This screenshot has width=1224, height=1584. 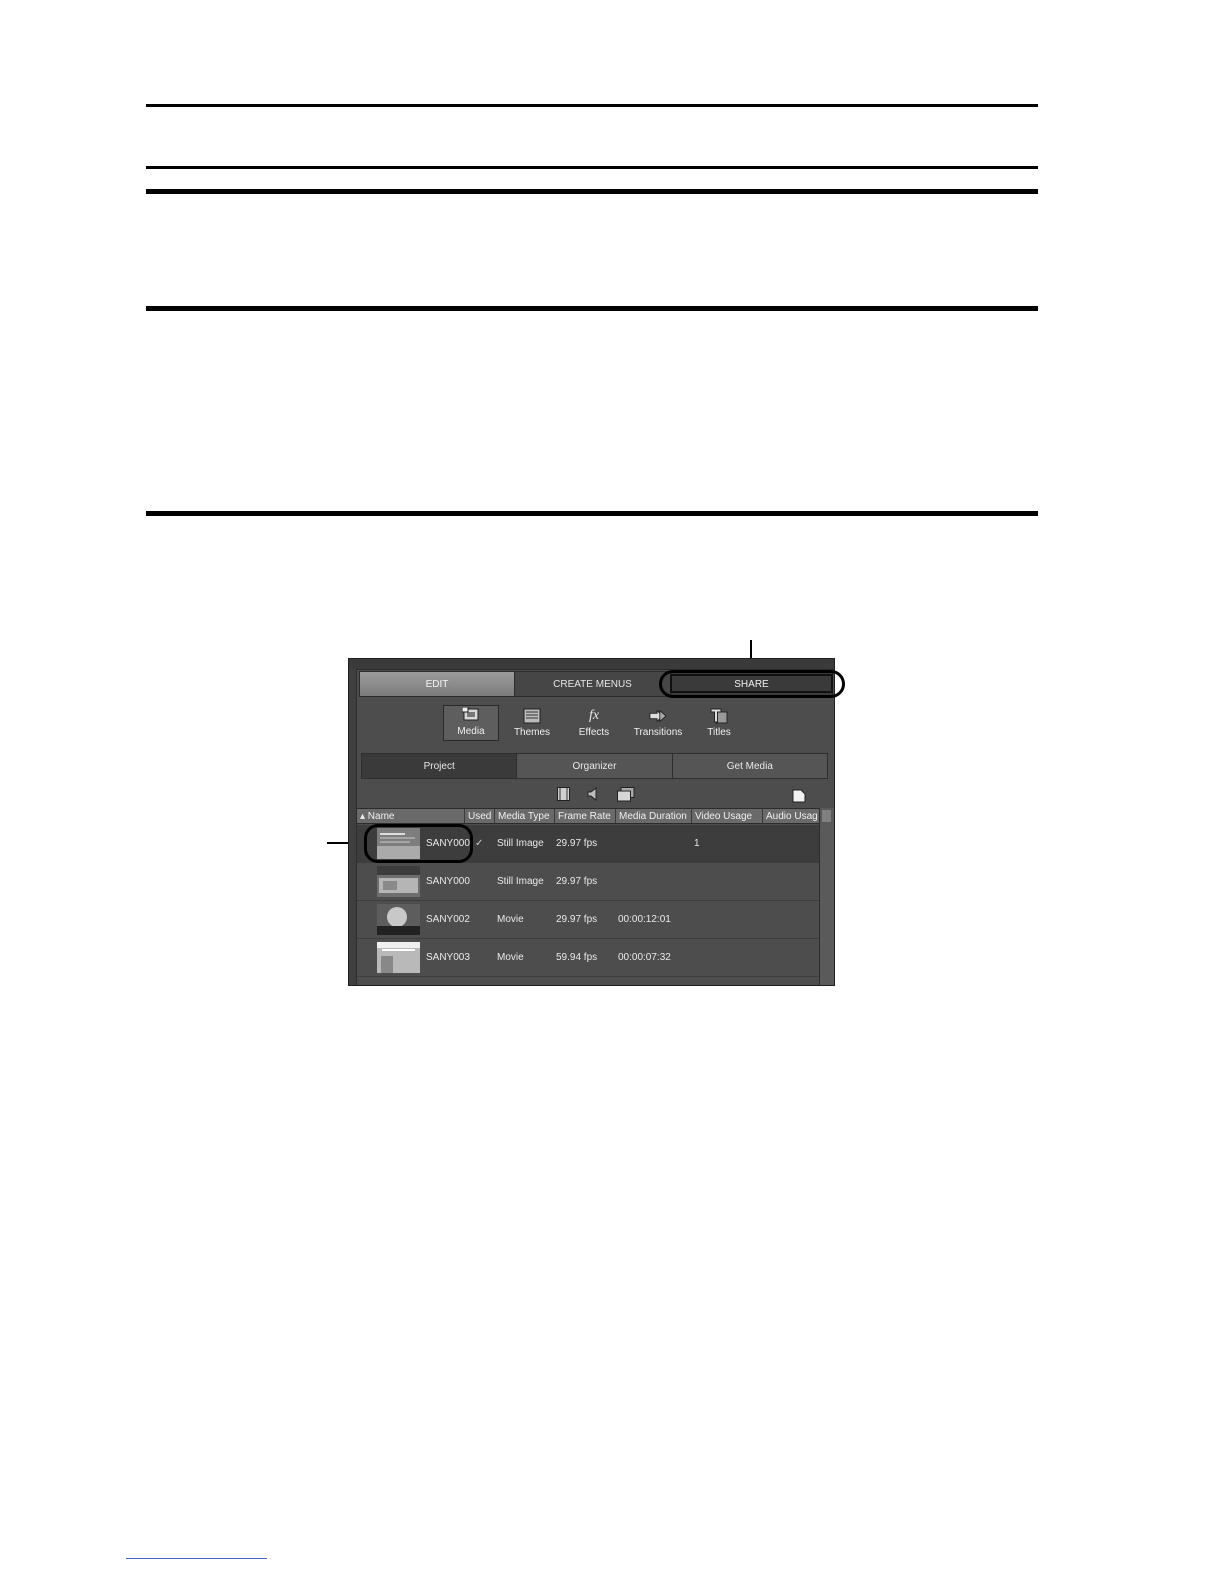 I want to click on table-row: SANY000 ✓ Still Image 29.97 fps 1, so click(x=588, y=844).